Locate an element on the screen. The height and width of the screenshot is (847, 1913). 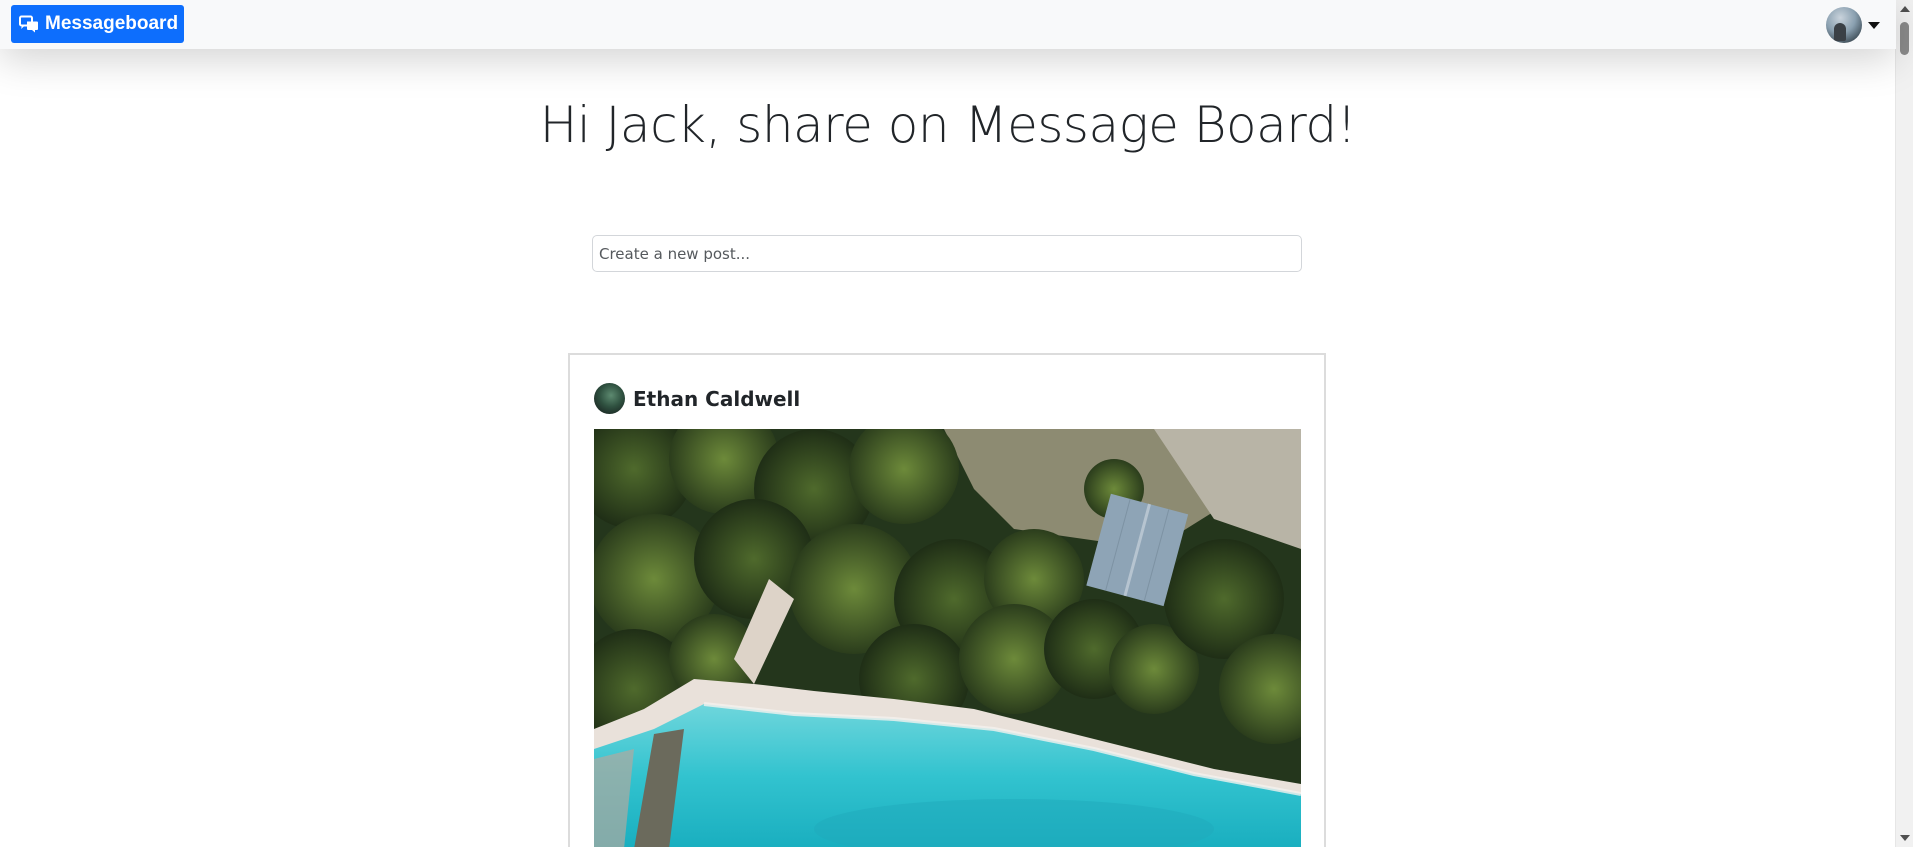
chat-bubbles-icon is located at coordinates (29, 24).